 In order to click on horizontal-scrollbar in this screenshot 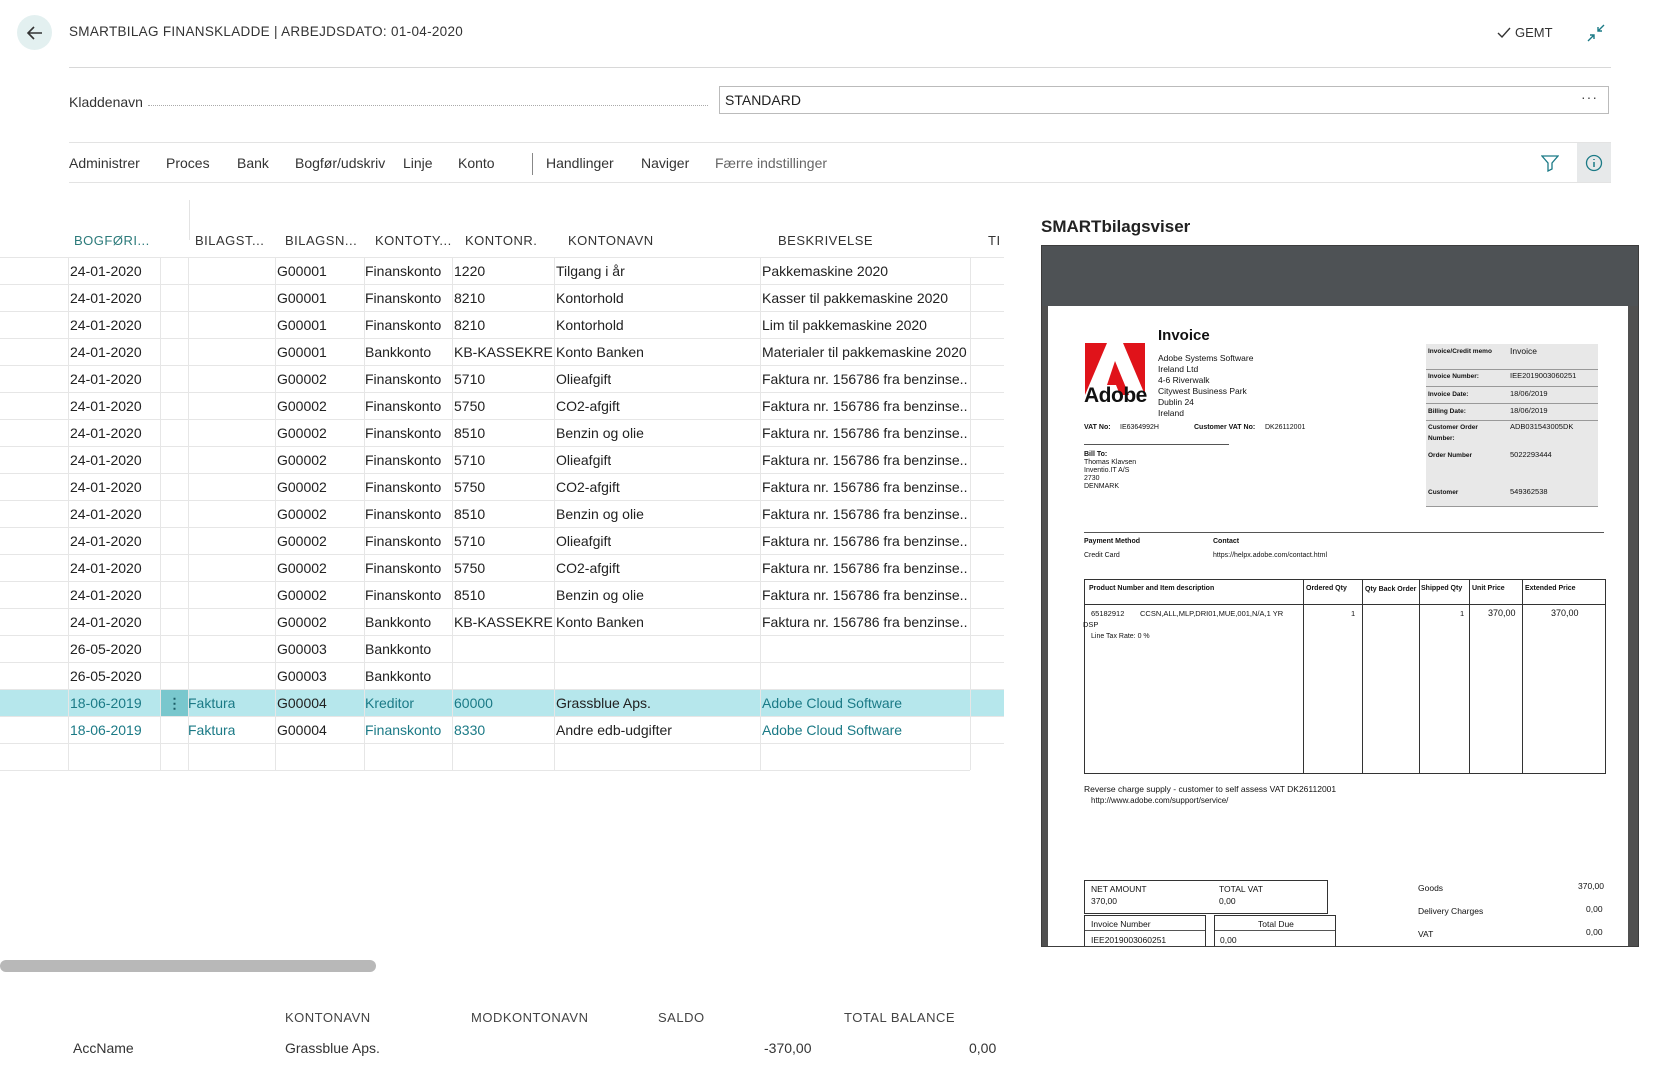, I will do `click(188, 966)`.